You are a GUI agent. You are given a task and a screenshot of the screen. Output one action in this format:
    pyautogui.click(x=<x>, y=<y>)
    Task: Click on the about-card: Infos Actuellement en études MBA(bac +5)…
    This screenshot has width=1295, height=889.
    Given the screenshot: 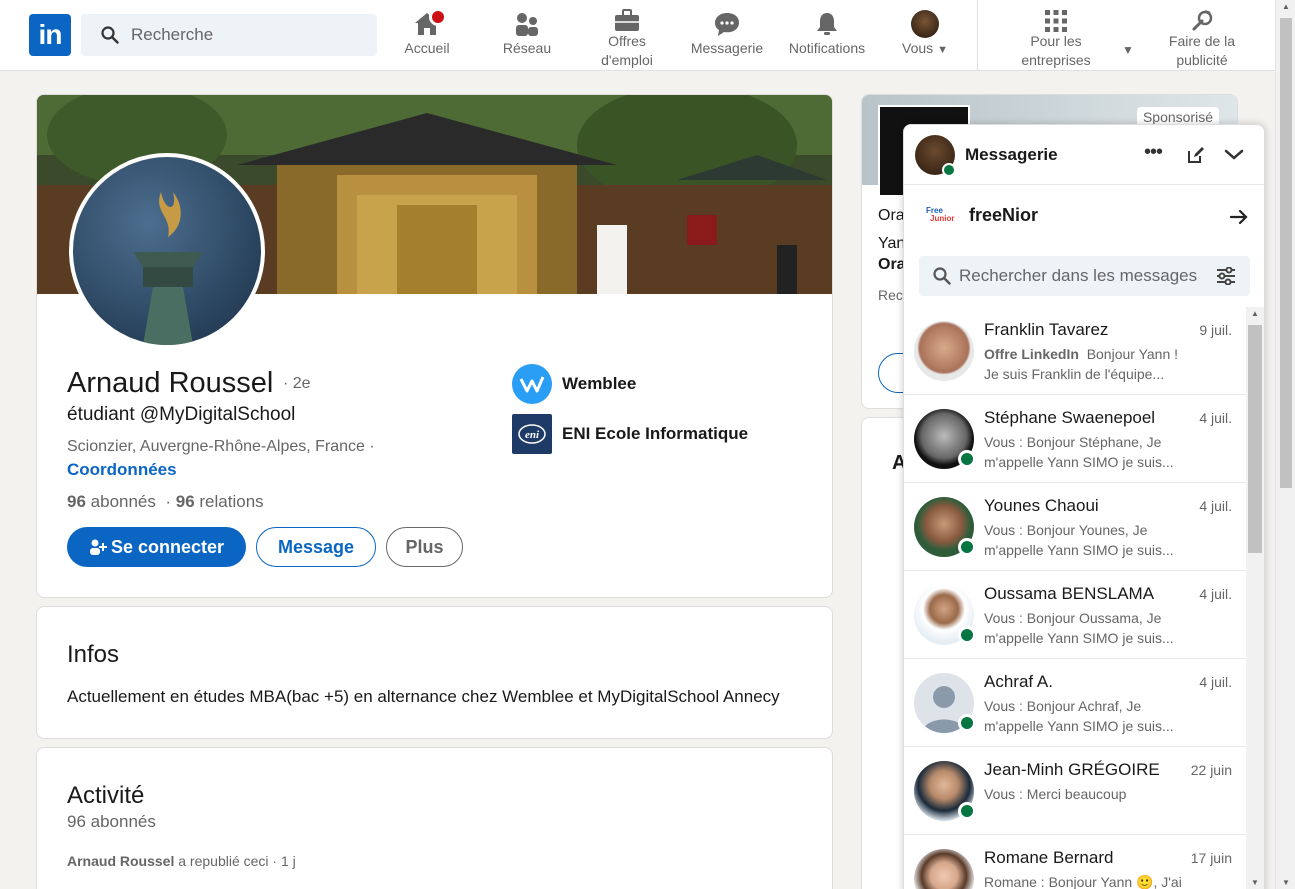 What is the action you would take?
    pyautogui.click(x=434, y=672)
    